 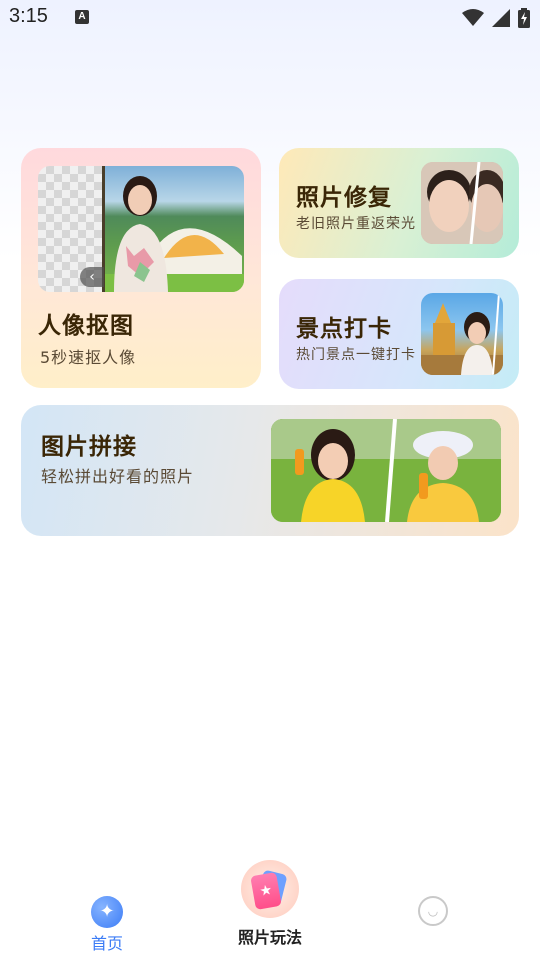 What do you see at coordinates (82, 17) in the screenshot?
I see `a-icon: A` at bounding box center [82, 17].